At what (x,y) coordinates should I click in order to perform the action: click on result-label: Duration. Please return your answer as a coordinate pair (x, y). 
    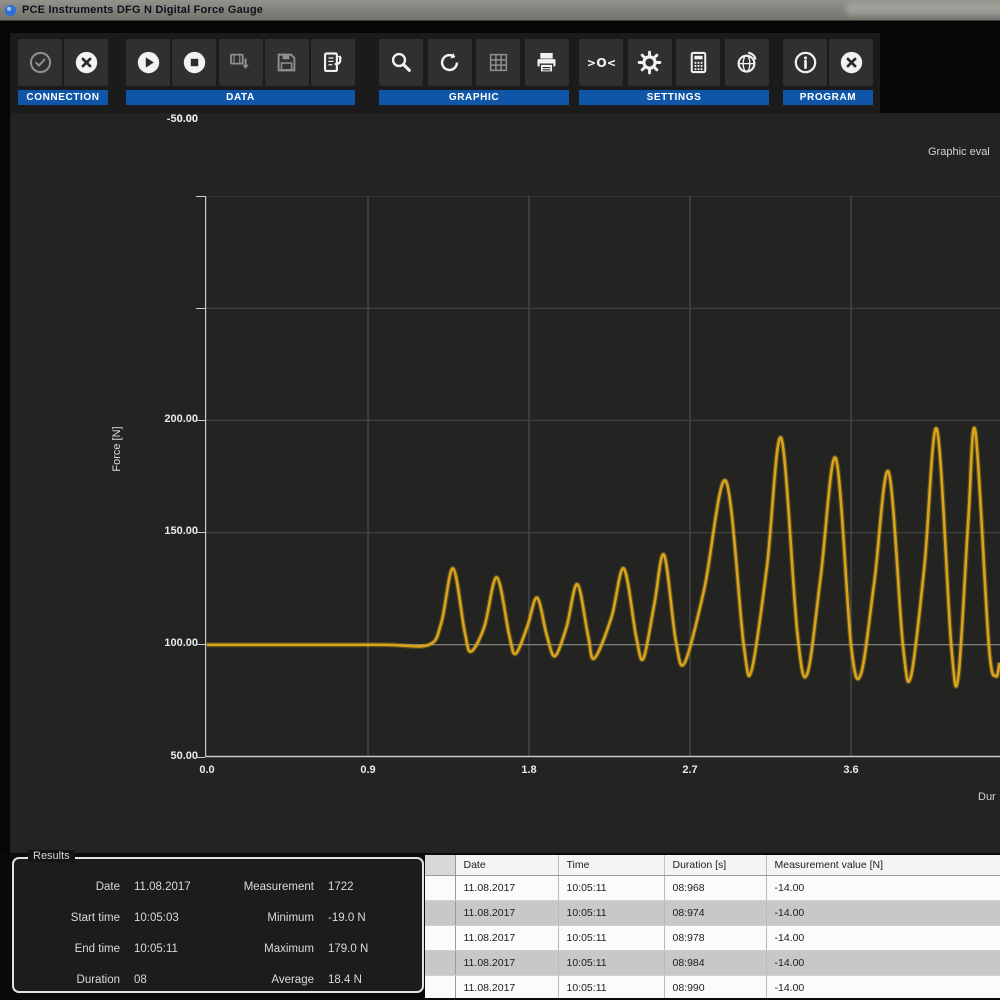
    Looking at the image, I should click on (98, 979).